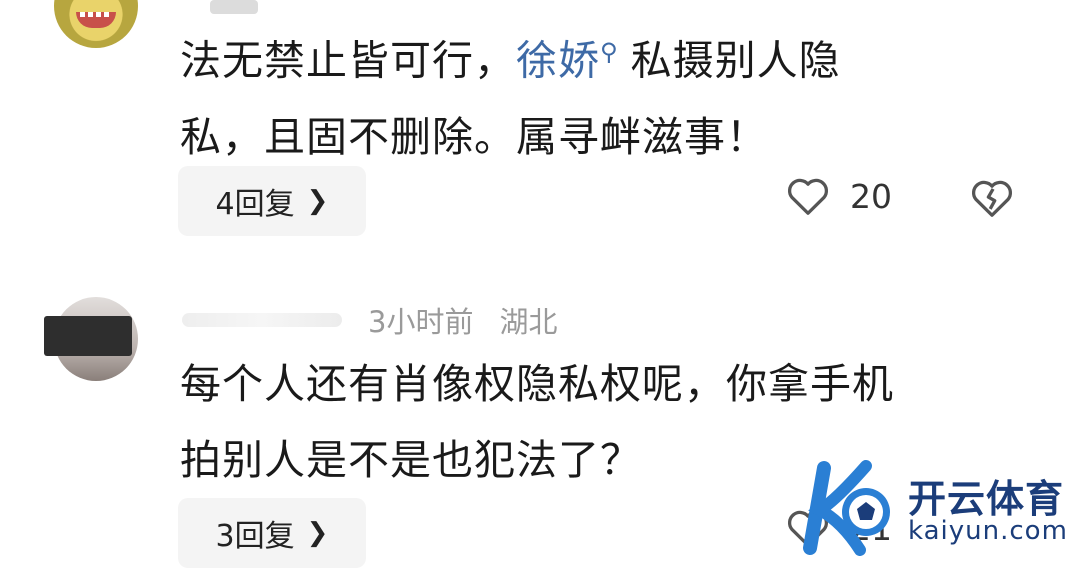  Describe the element at coordinates (272, 201) in the screenshot. I see `view-replies-button: 4回复 ❯` at that location.